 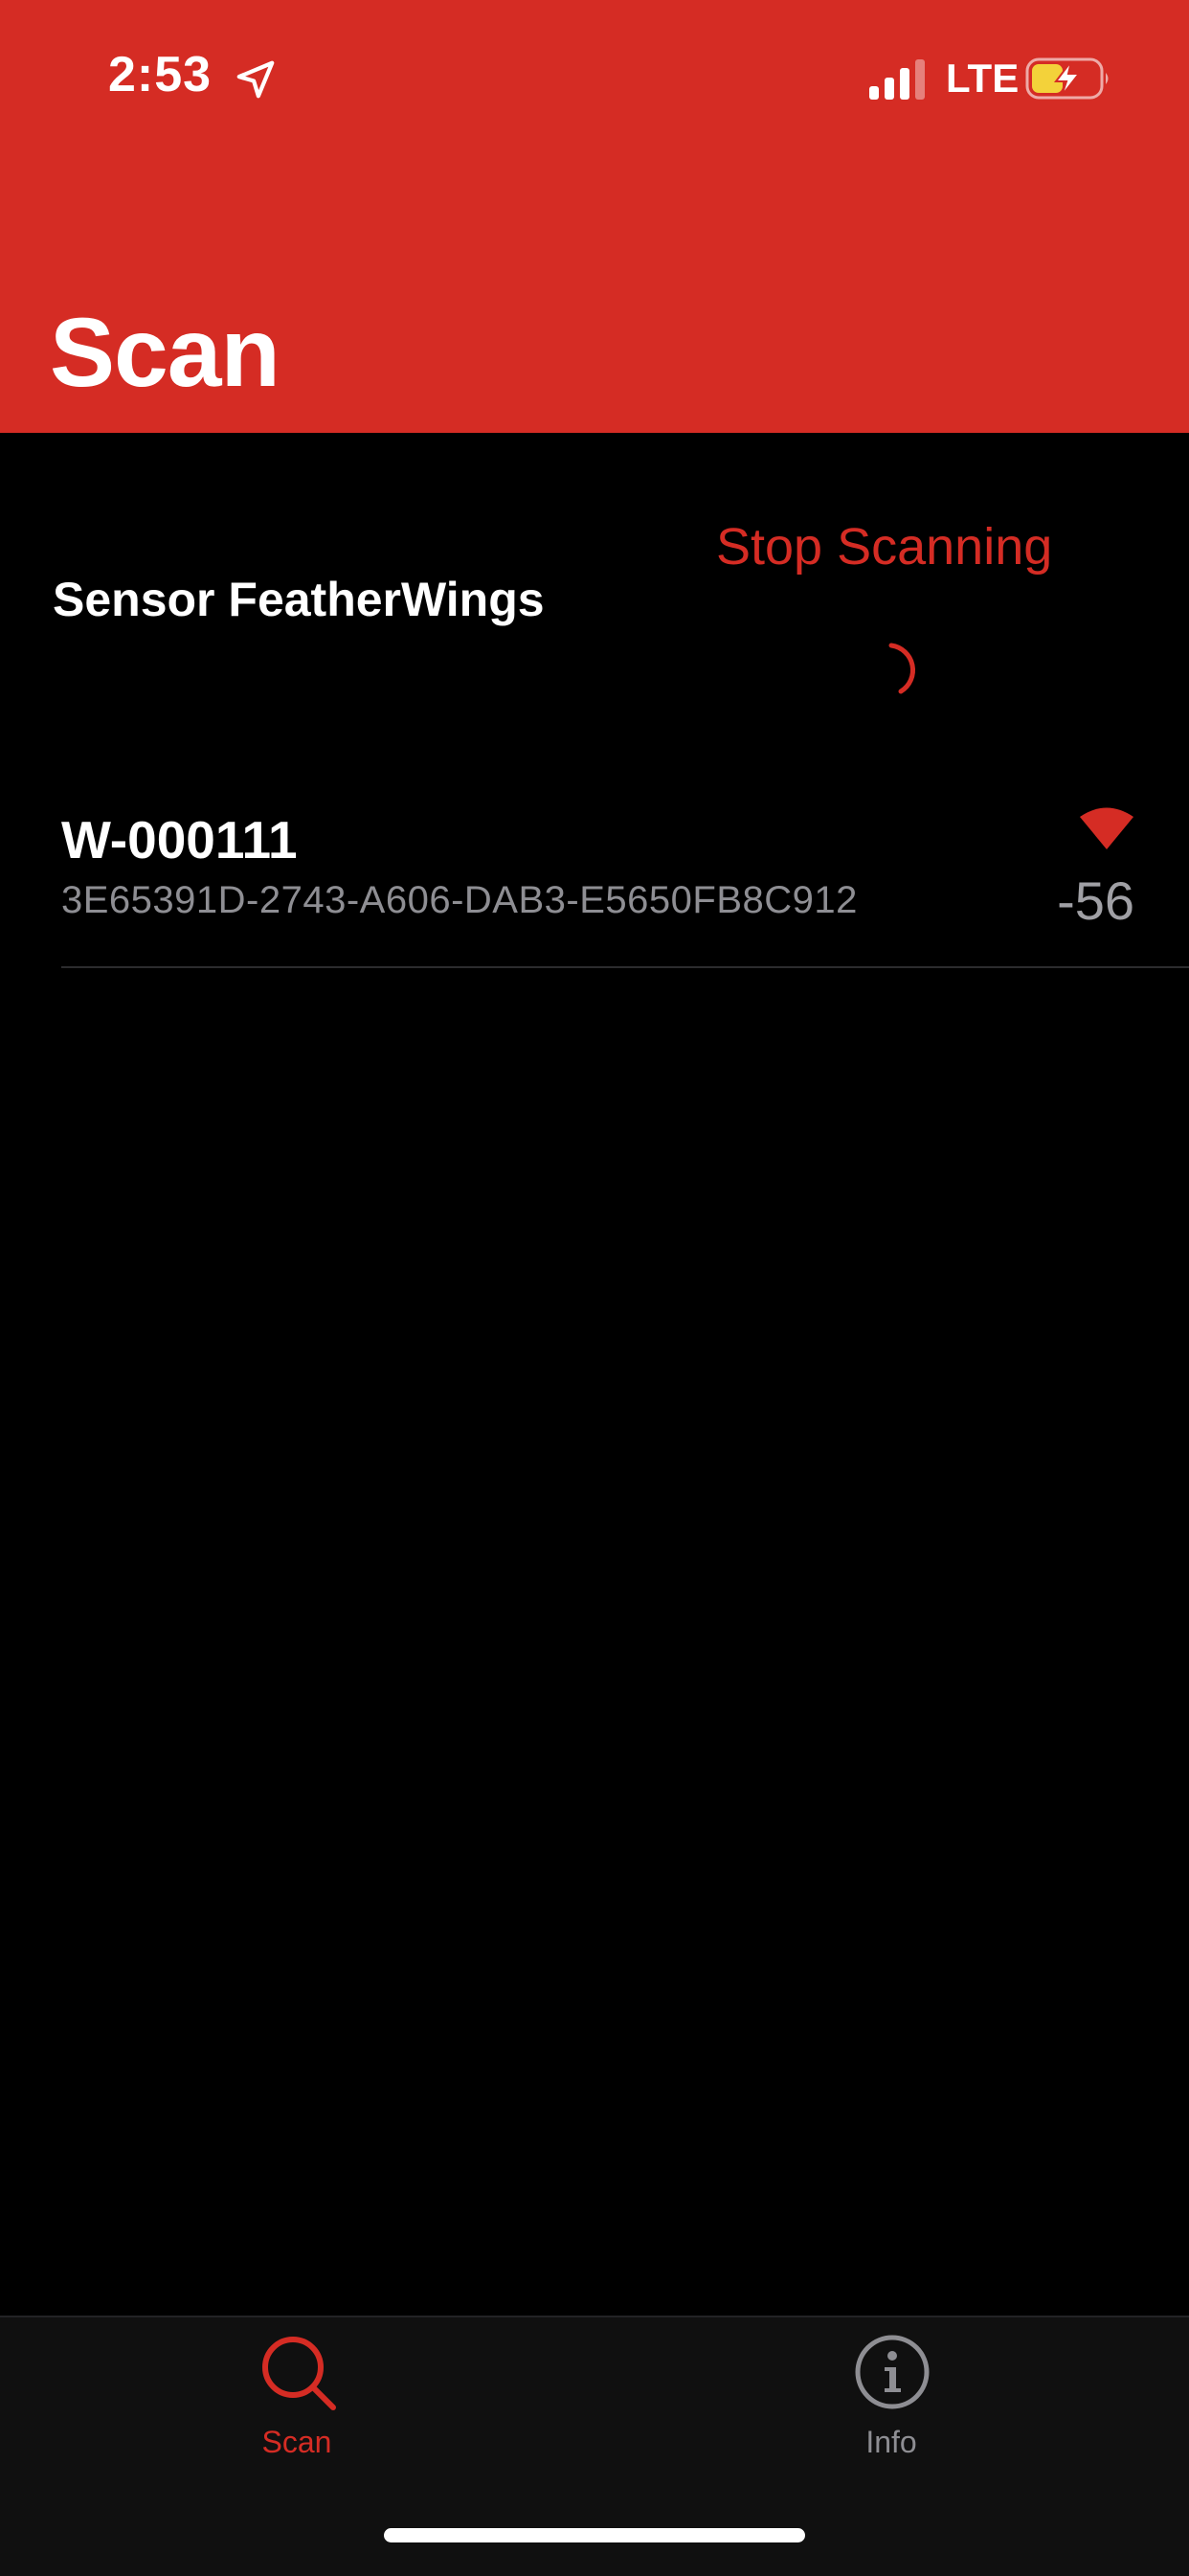 What do you see at coordinates (459, 900) in the screenshot?
I see `device-identifier: 3E65391D-2743-A606-DAB3-E5650FB8C912` at bounding box center [459, 900].